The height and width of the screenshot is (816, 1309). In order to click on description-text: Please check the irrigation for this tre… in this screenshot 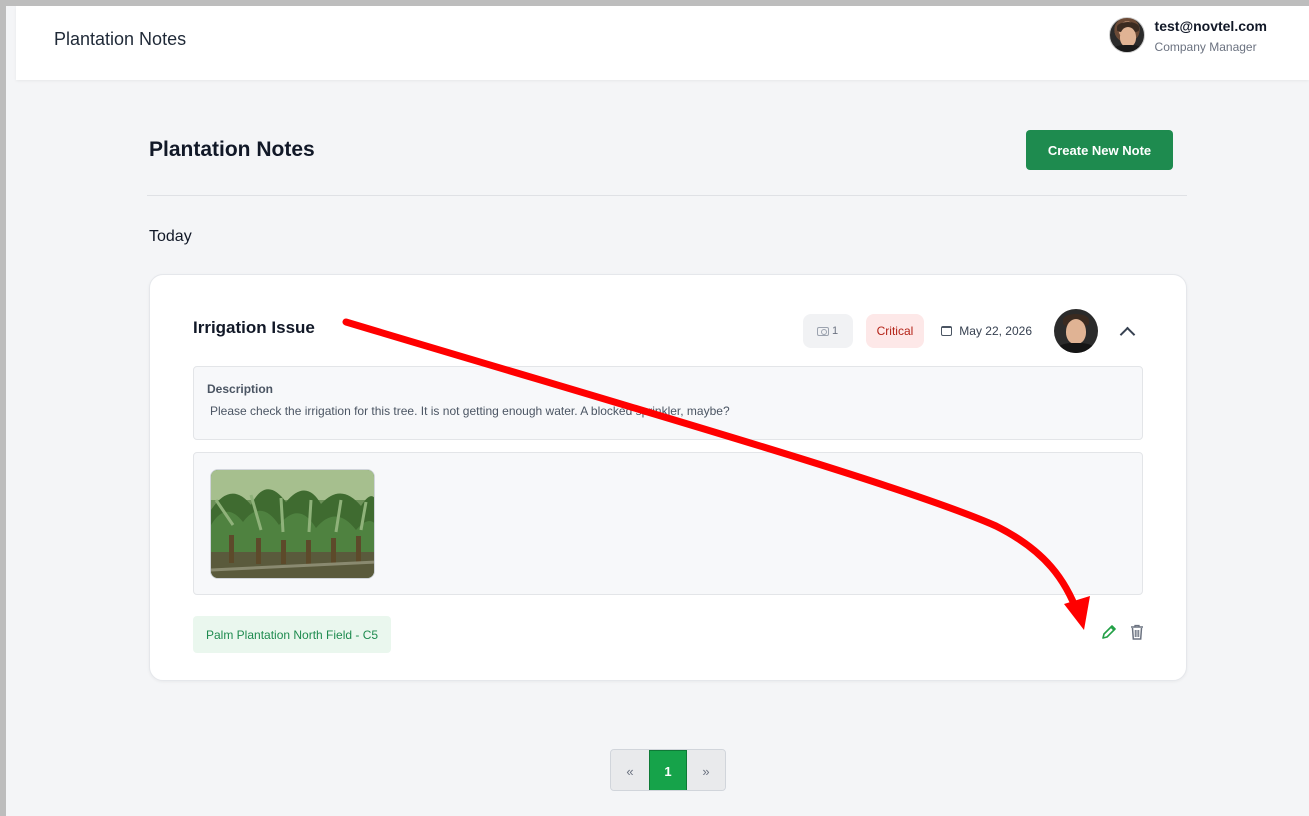, I will do `click(470, 411)`.